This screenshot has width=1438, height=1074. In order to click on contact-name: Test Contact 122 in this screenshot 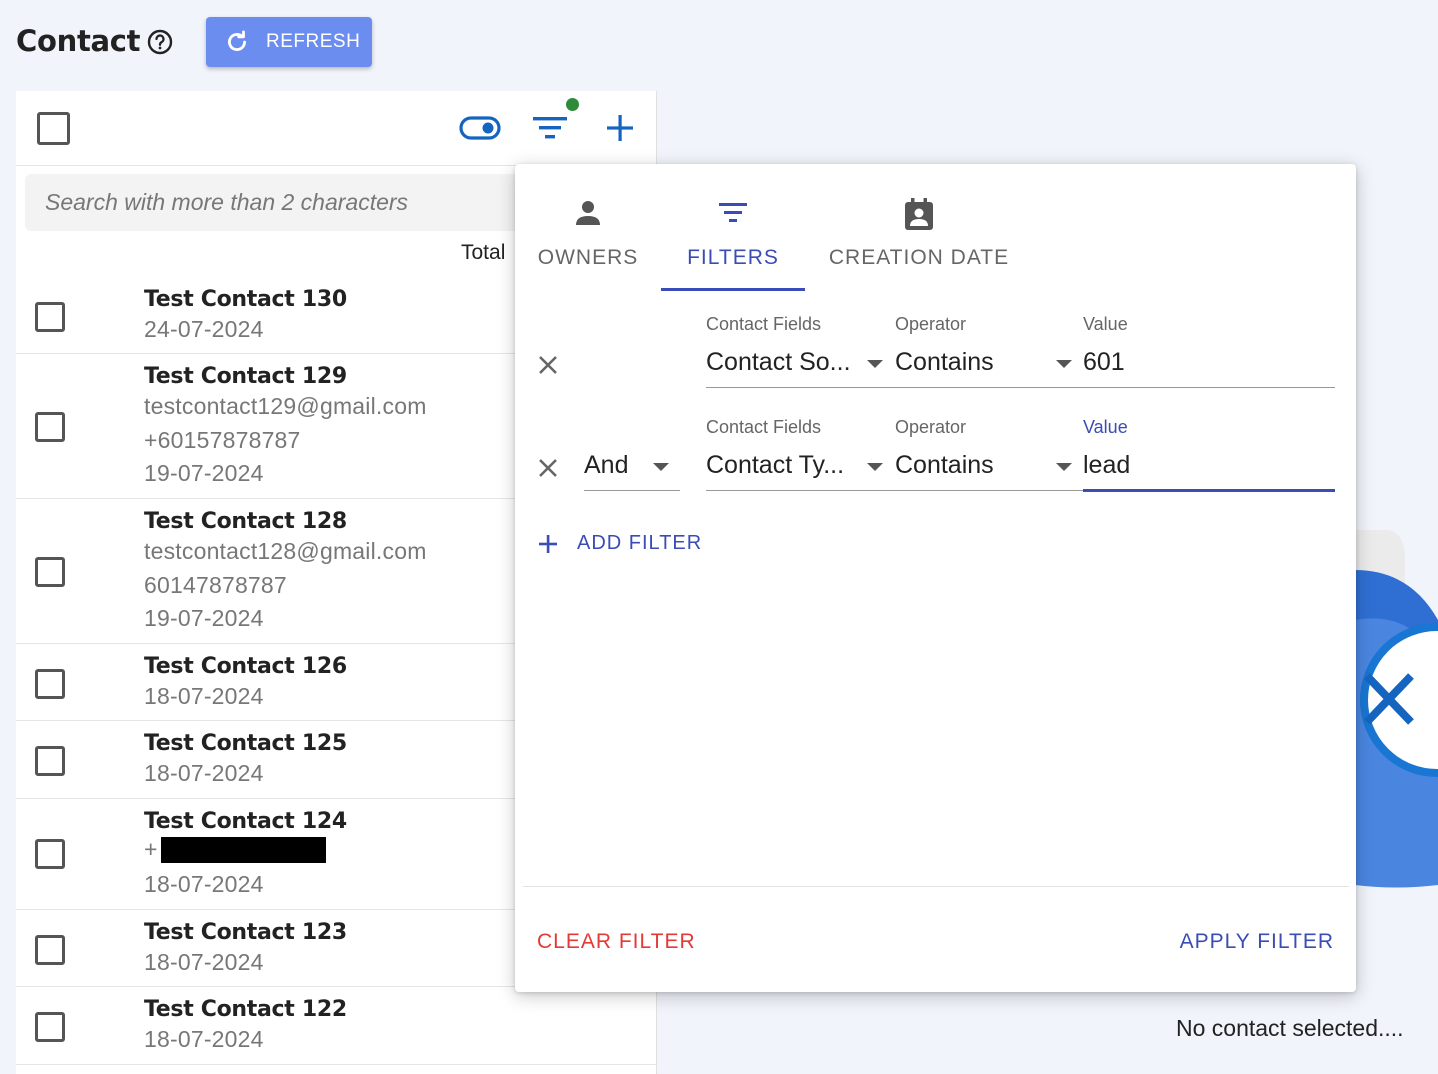, I will do `click(245, 1009)`.